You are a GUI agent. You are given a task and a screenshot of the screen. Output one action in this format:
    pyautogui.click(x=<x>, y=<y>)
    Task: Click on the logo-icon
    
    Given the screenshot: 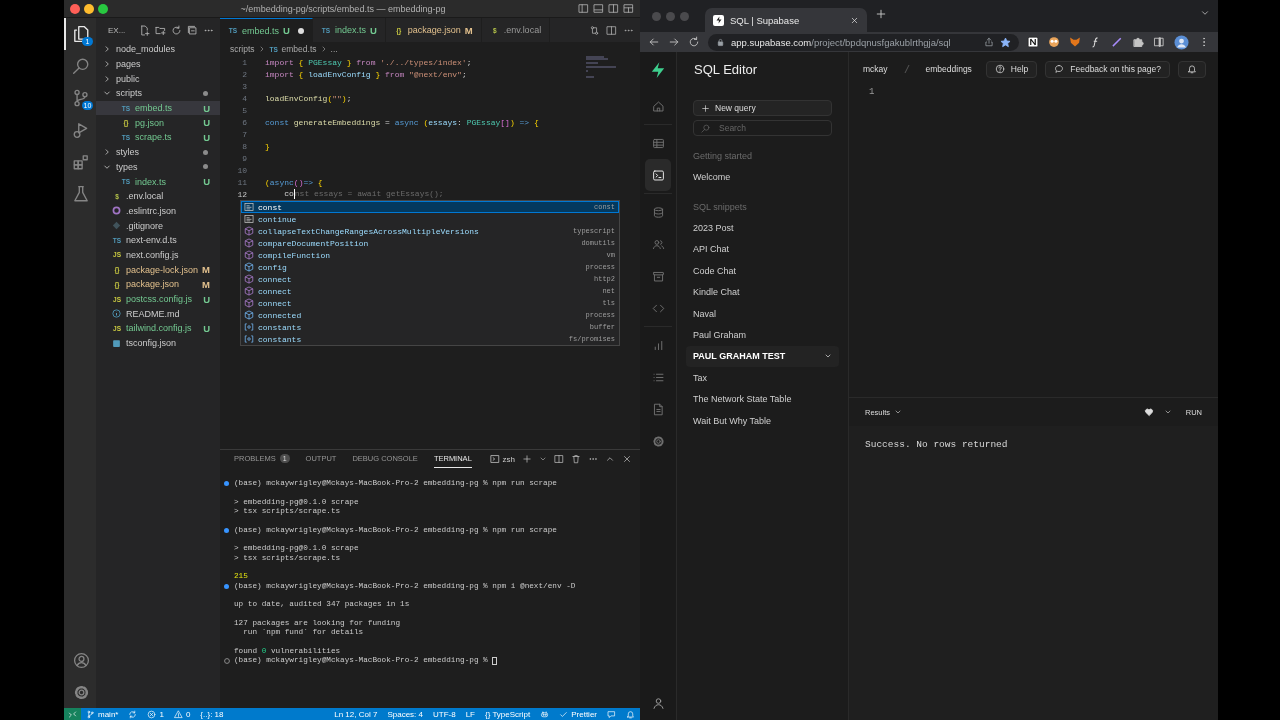 What is the action you would take?
    pyautogui.click(x=658, y=70)
    